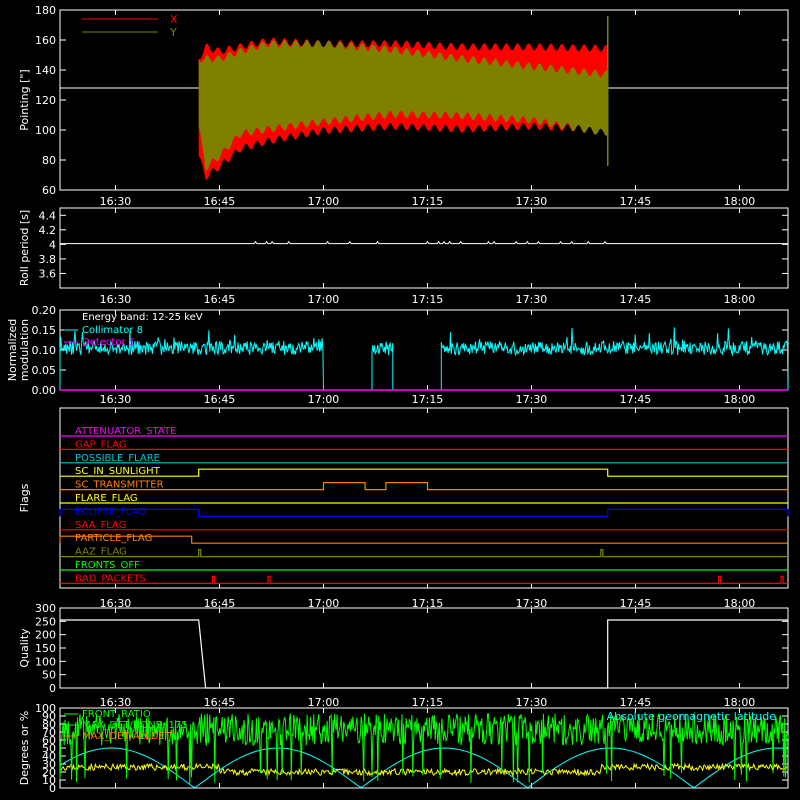 The image size is (800, 800). I want to click on y-tick-label: 0.00, so click(44, 390).